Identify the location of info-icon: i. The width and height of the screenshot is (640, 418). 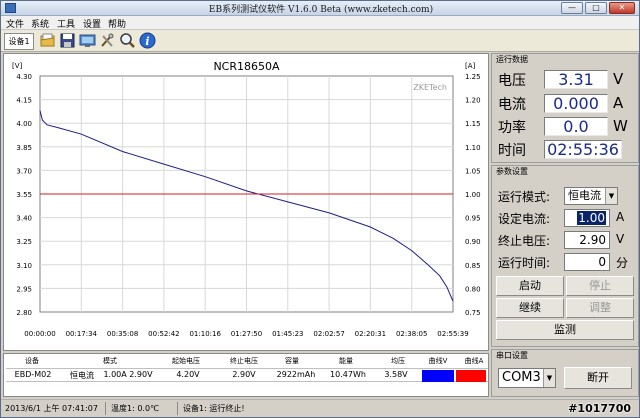
(147, 40).